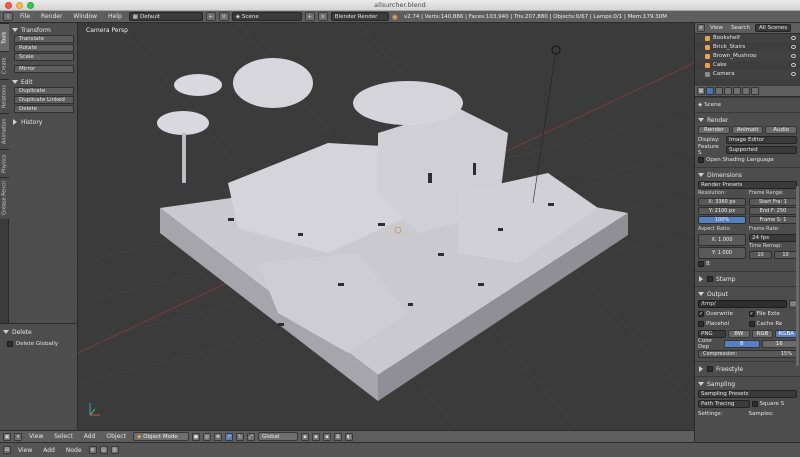 This screenshot has height=457, width=800. Describe the element at coordinates (773, 220) in the screenshot. I see `frame-step-field: Frame S: 1` at that location.